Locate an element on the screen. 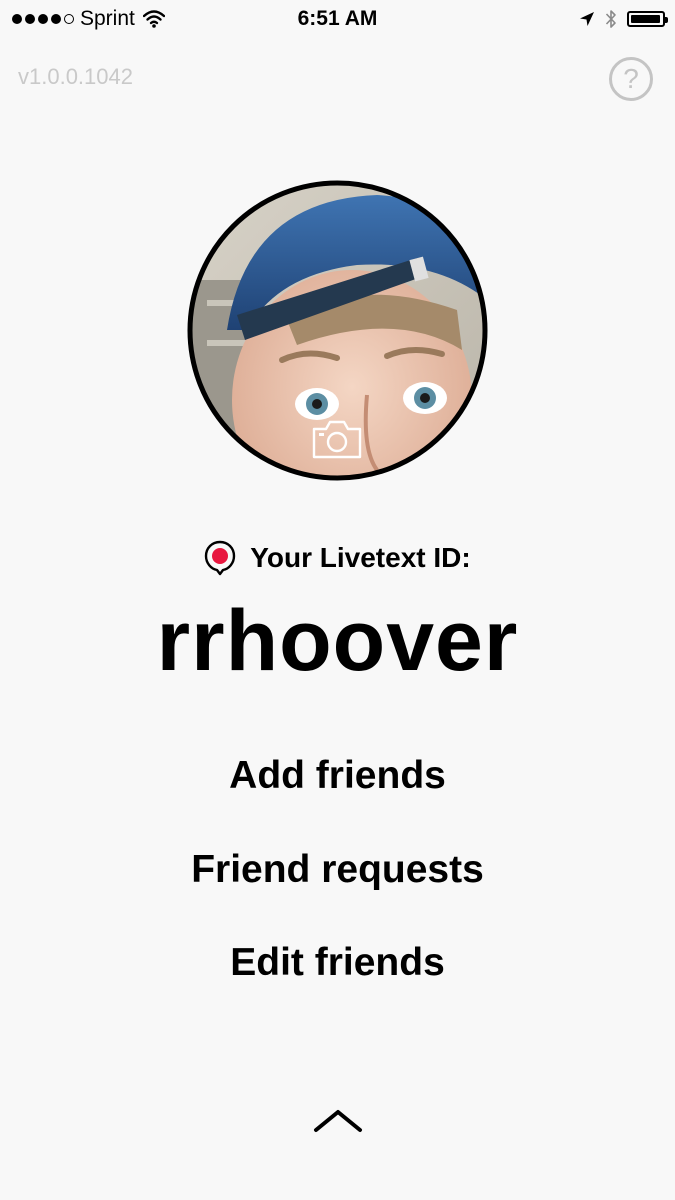  status-bar: Sprint 6:51 AM is located at coordinates (337, 20).